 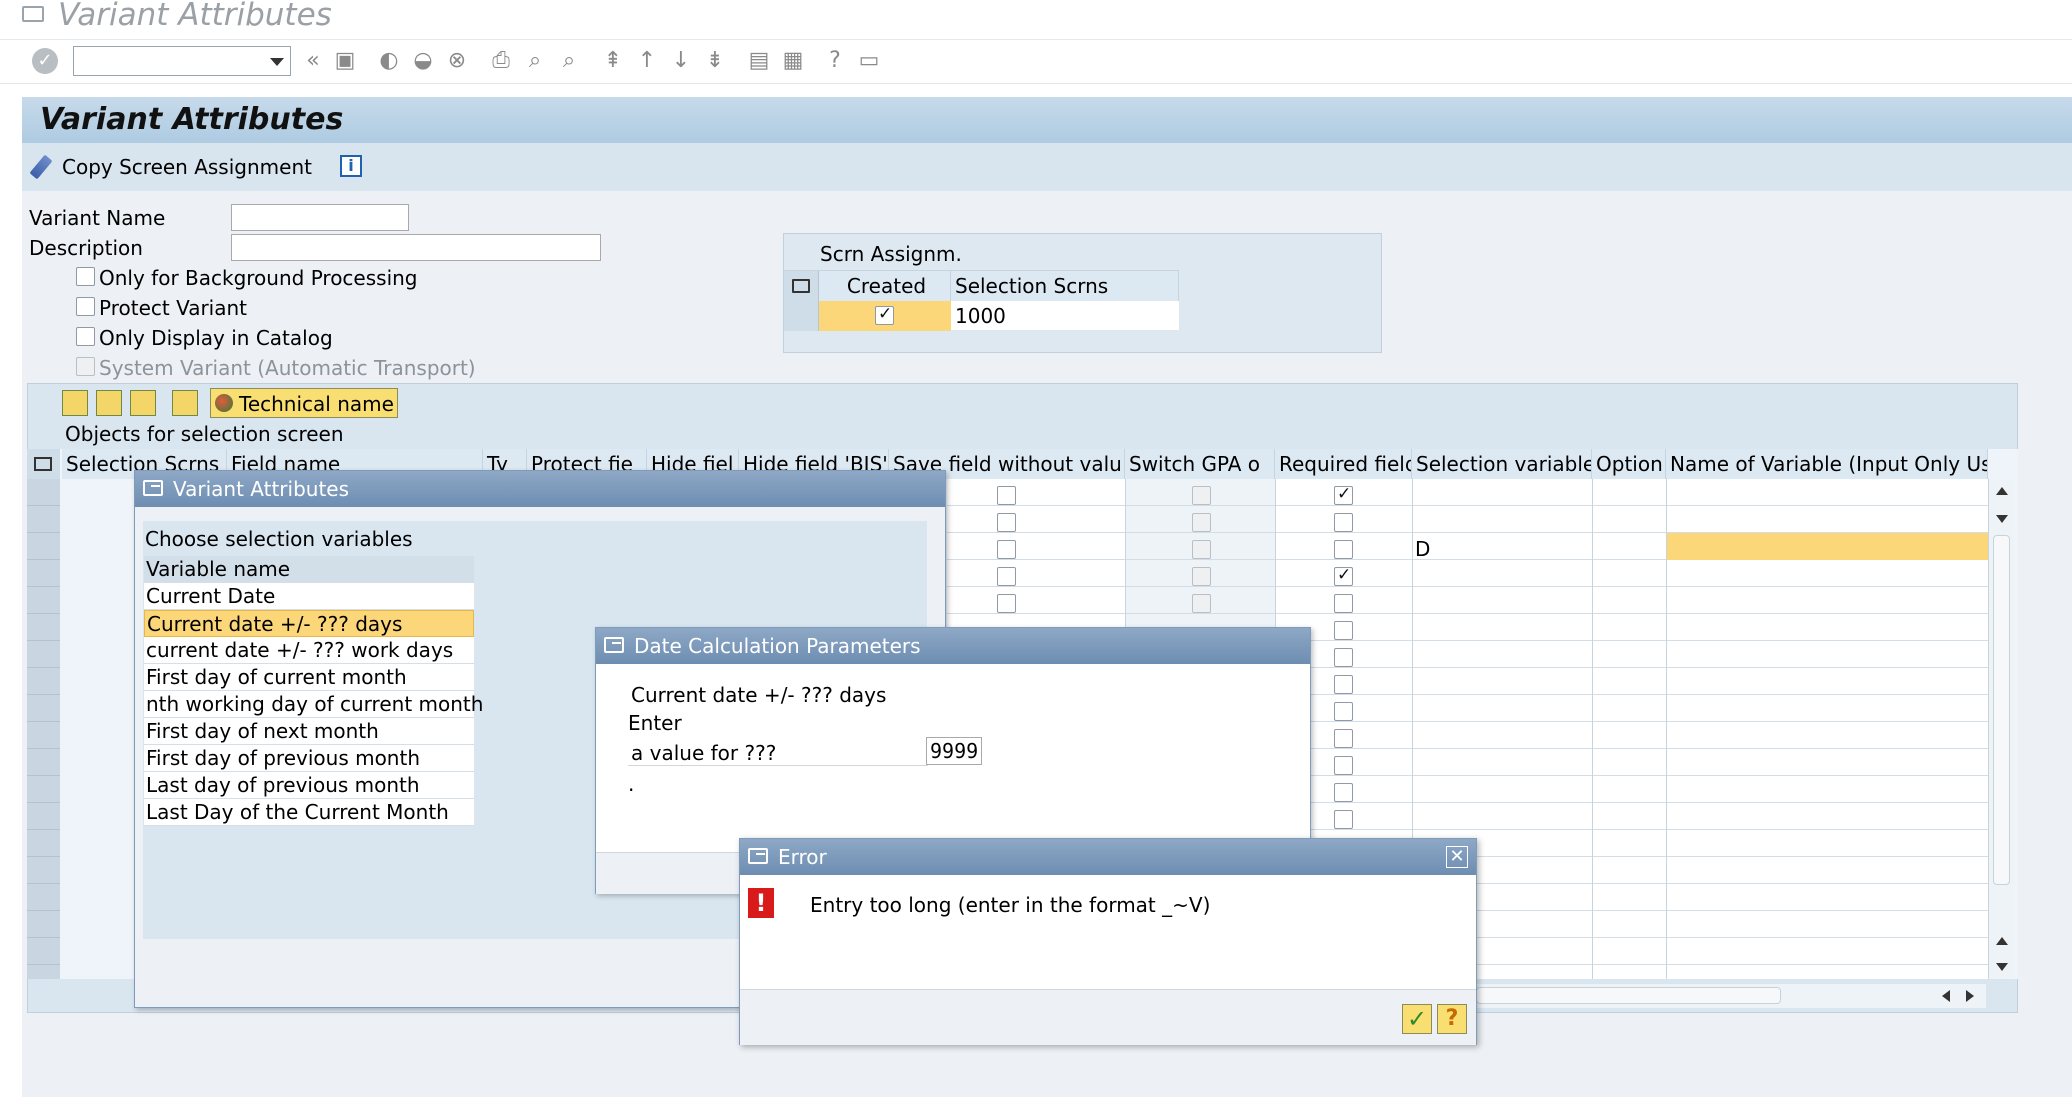 I want to click on only-background-checkbox, so click(x=85, y=276).